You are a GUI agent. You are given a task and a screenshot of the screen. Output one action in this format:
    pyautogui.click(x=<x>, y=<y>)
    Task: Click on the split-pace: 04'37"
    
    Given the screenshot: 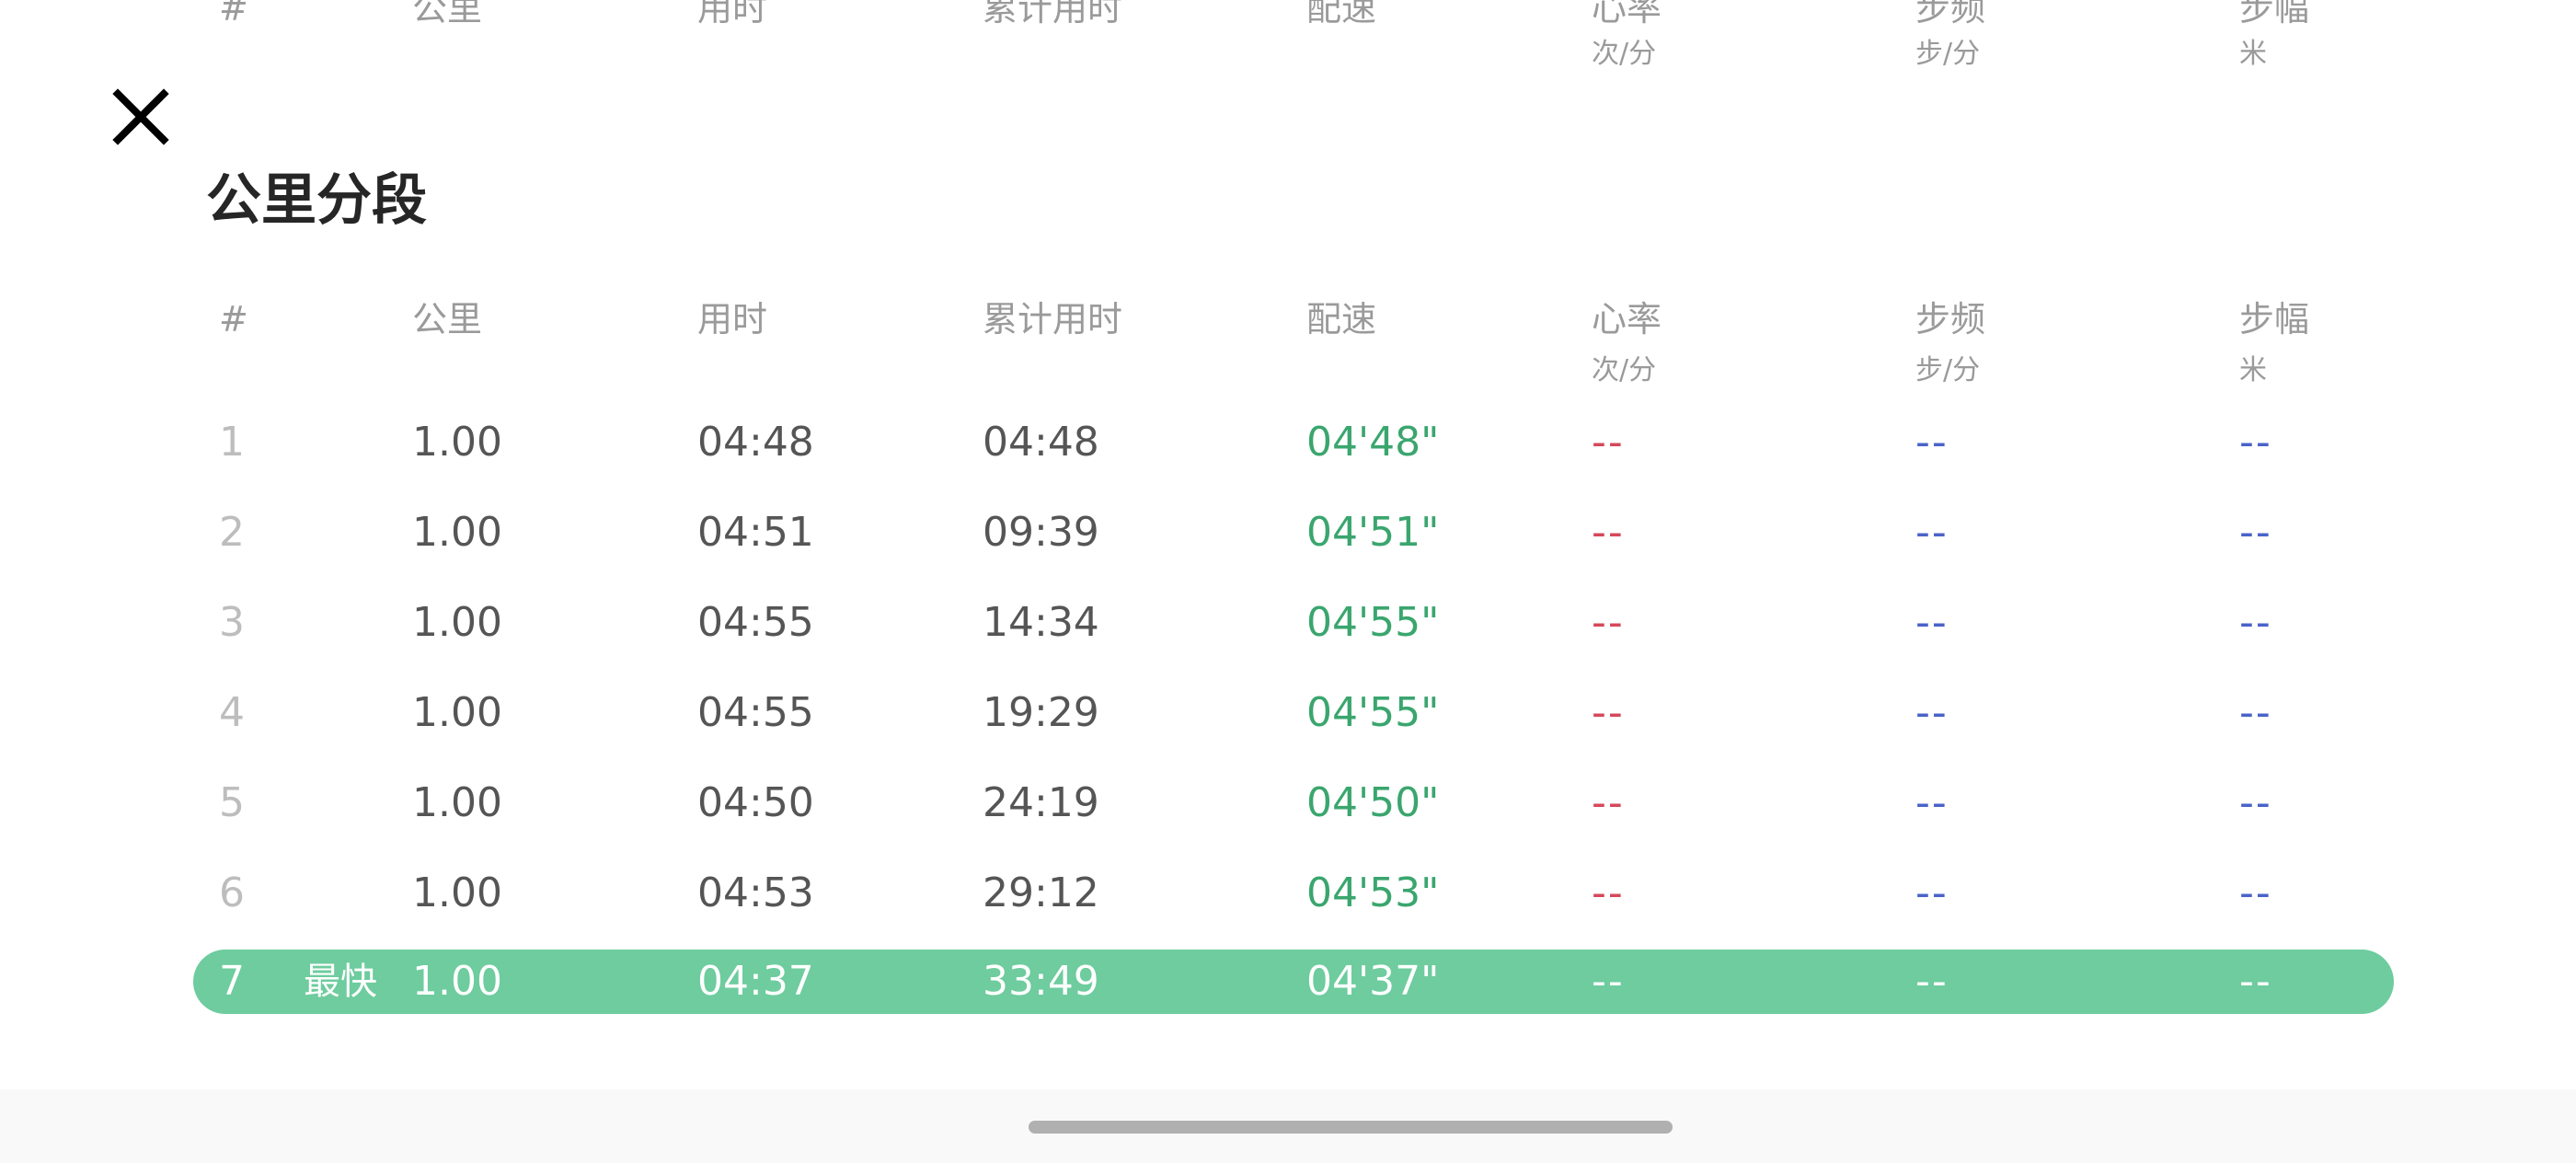 What is the action you would take?
    pyautogui.click(x=1373, y=982)
    